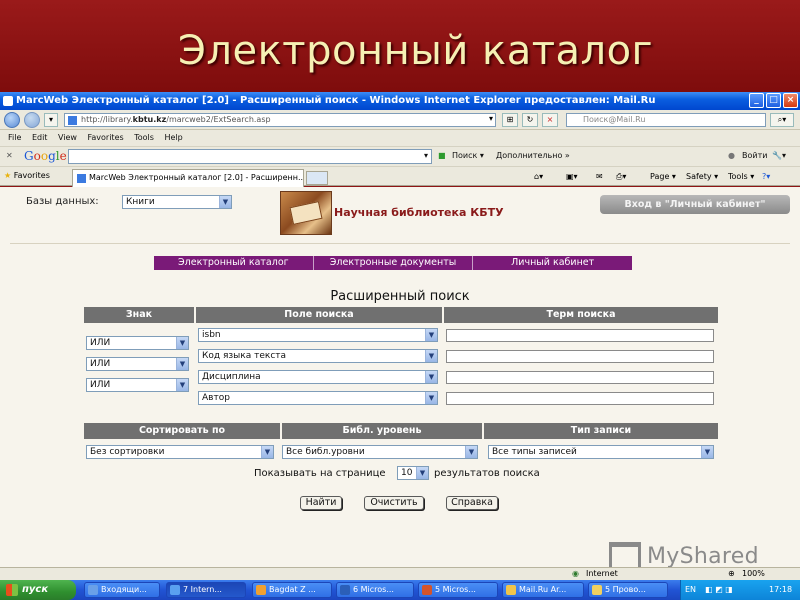 This screenshot has width=800, height=600. What do you see at coordinates (137, 343) in the screenshot?
I see `sign-select-1: ИЛИ ▼` at bounding box center [137, 343].